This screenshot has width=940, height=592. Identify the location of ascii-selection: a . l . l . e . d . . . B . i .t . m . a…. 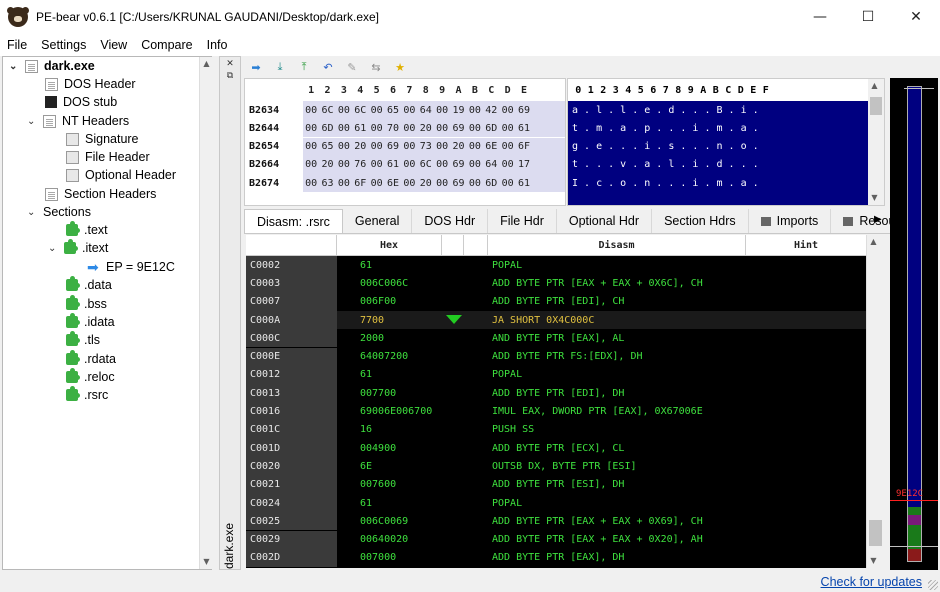
(718, 153).